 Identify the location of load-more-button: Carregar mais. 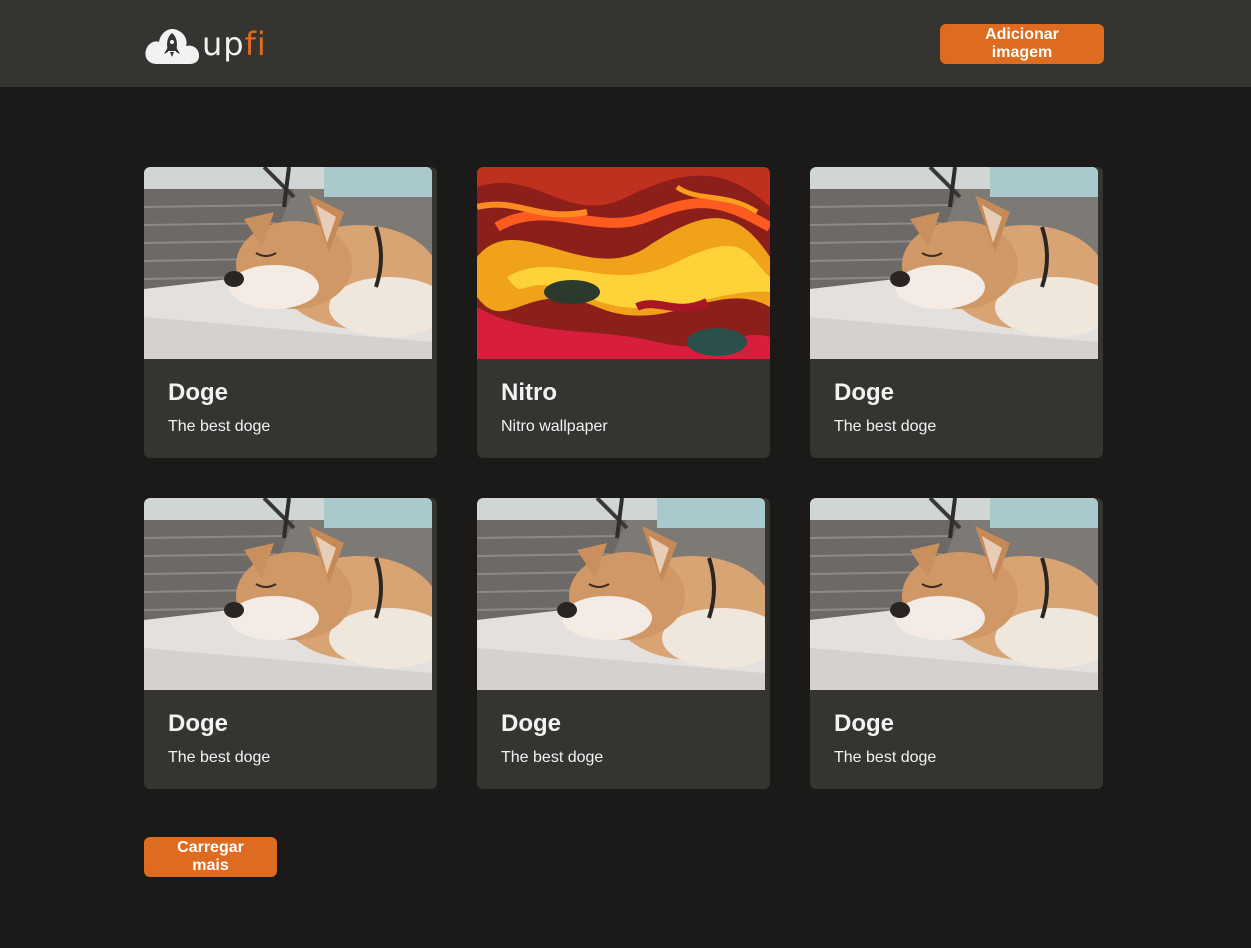
(210, 857).